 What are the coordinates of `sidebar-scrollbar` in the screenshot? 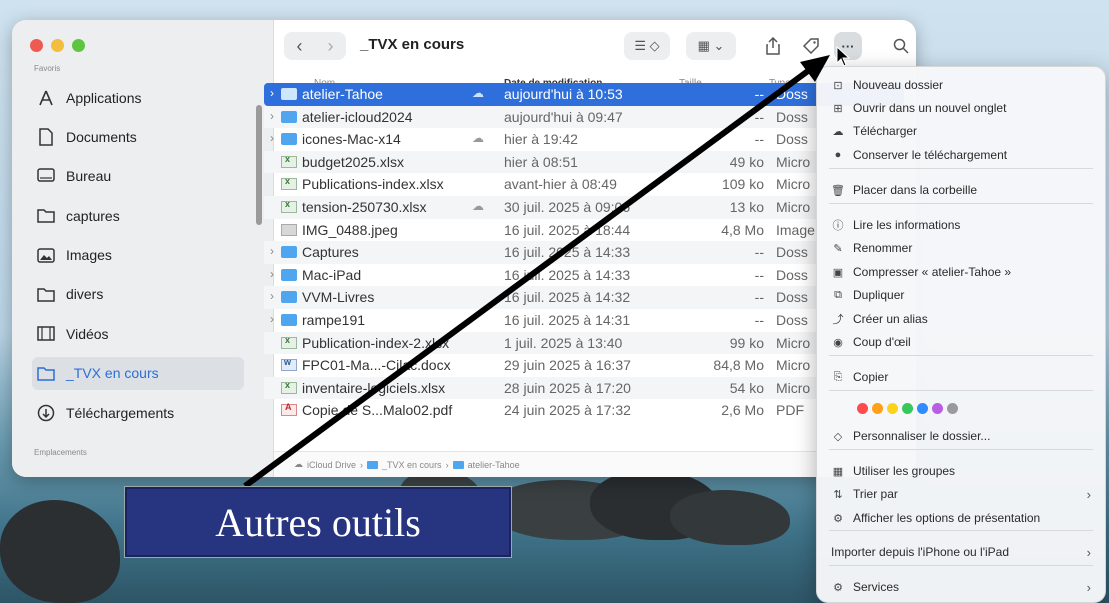 It's located at (259, 165).